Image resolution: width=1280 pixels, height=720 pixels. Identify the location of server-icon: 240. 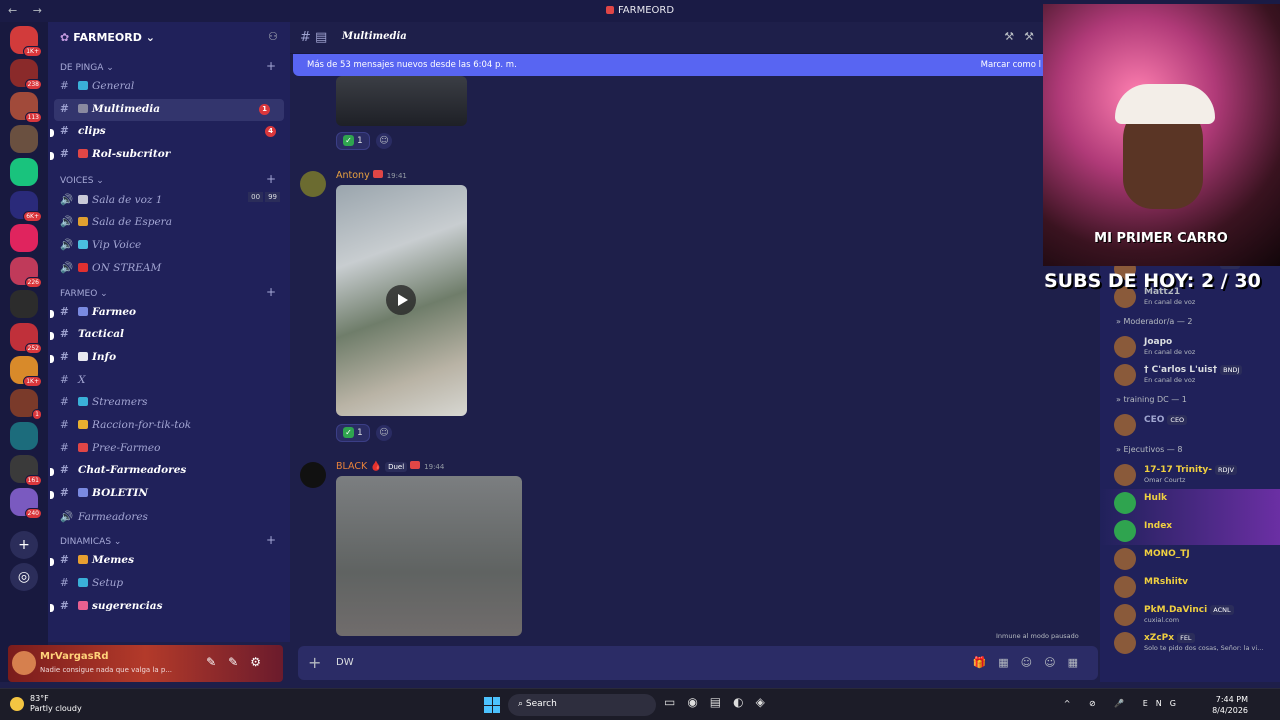
(26, 503).